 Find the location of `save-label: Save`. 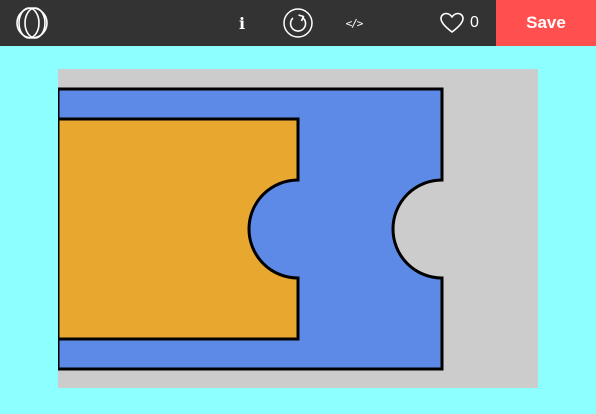

save-label: Save is located at coordinates (546, 22).